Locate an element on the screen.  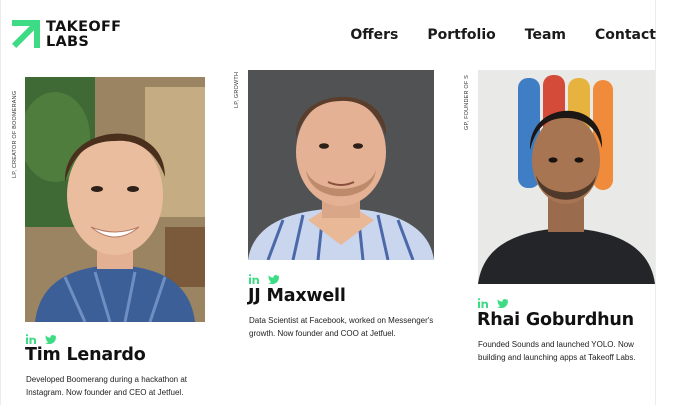
nav-contact: Contact is located at coordinates (625, 35).